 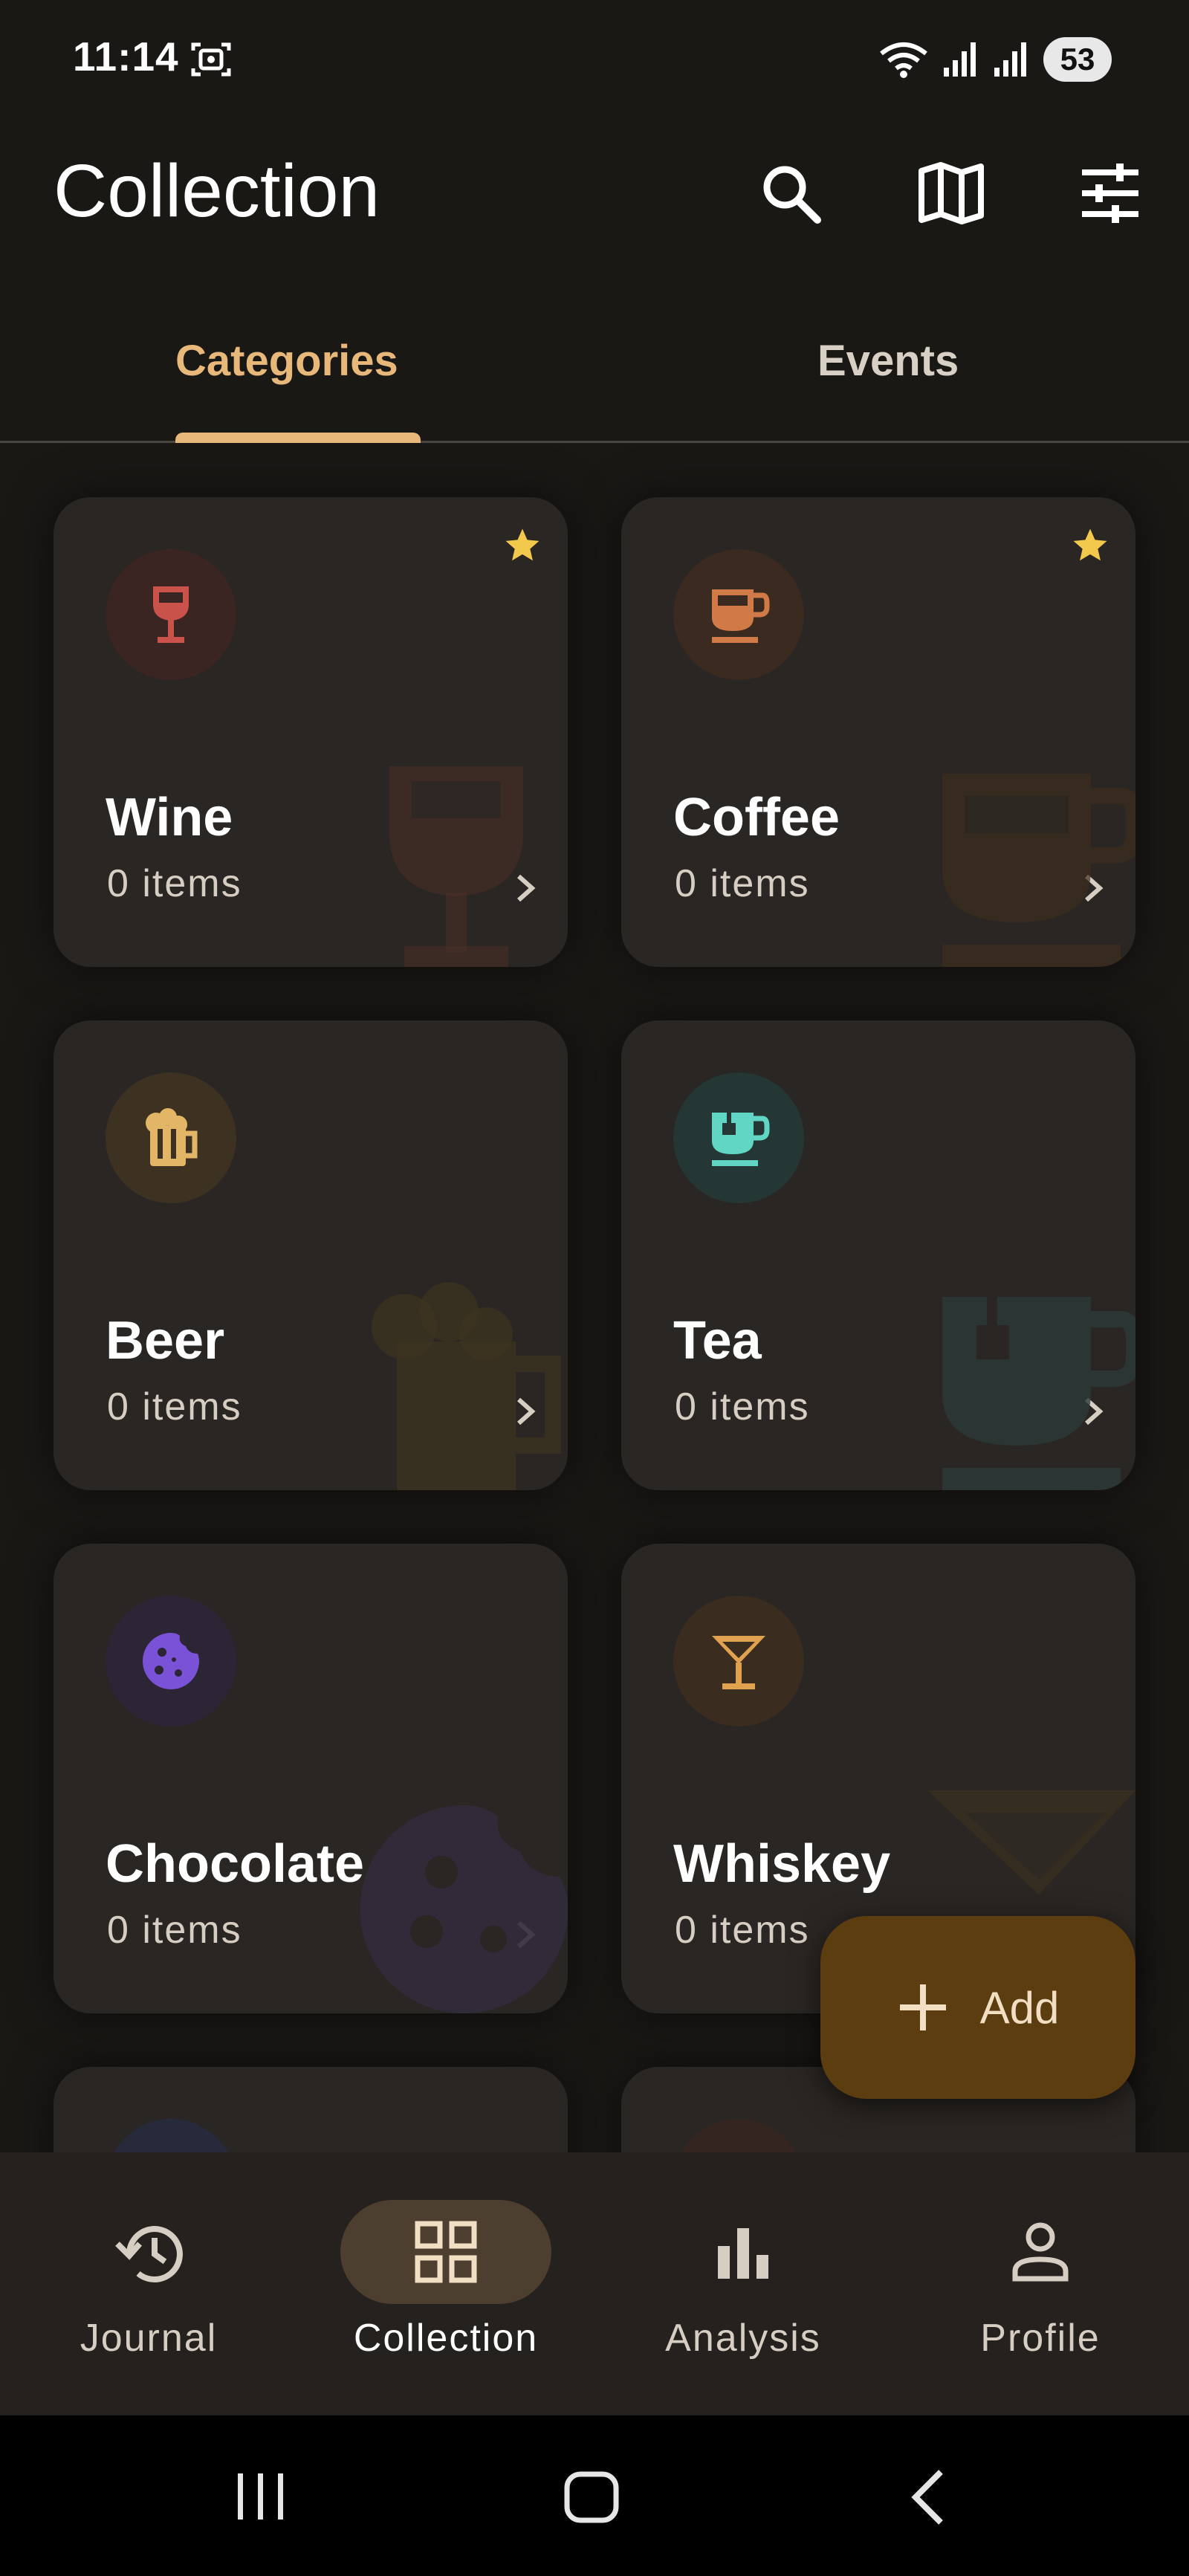 I want to click on coffee-cup-watermark, so click(x=1038, y=871).